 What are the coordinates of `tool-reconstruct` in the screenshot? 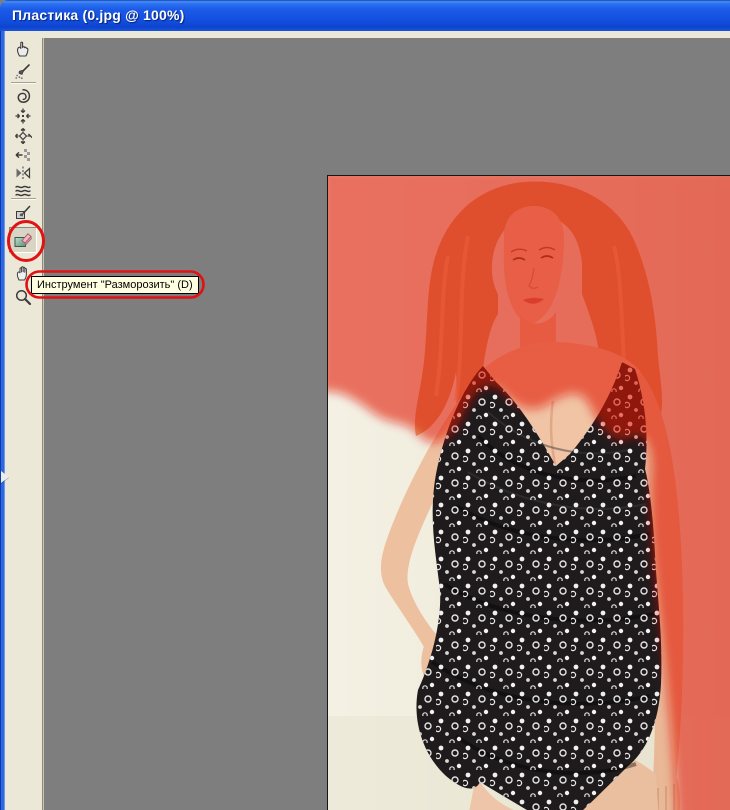 It's located at (23, 71).